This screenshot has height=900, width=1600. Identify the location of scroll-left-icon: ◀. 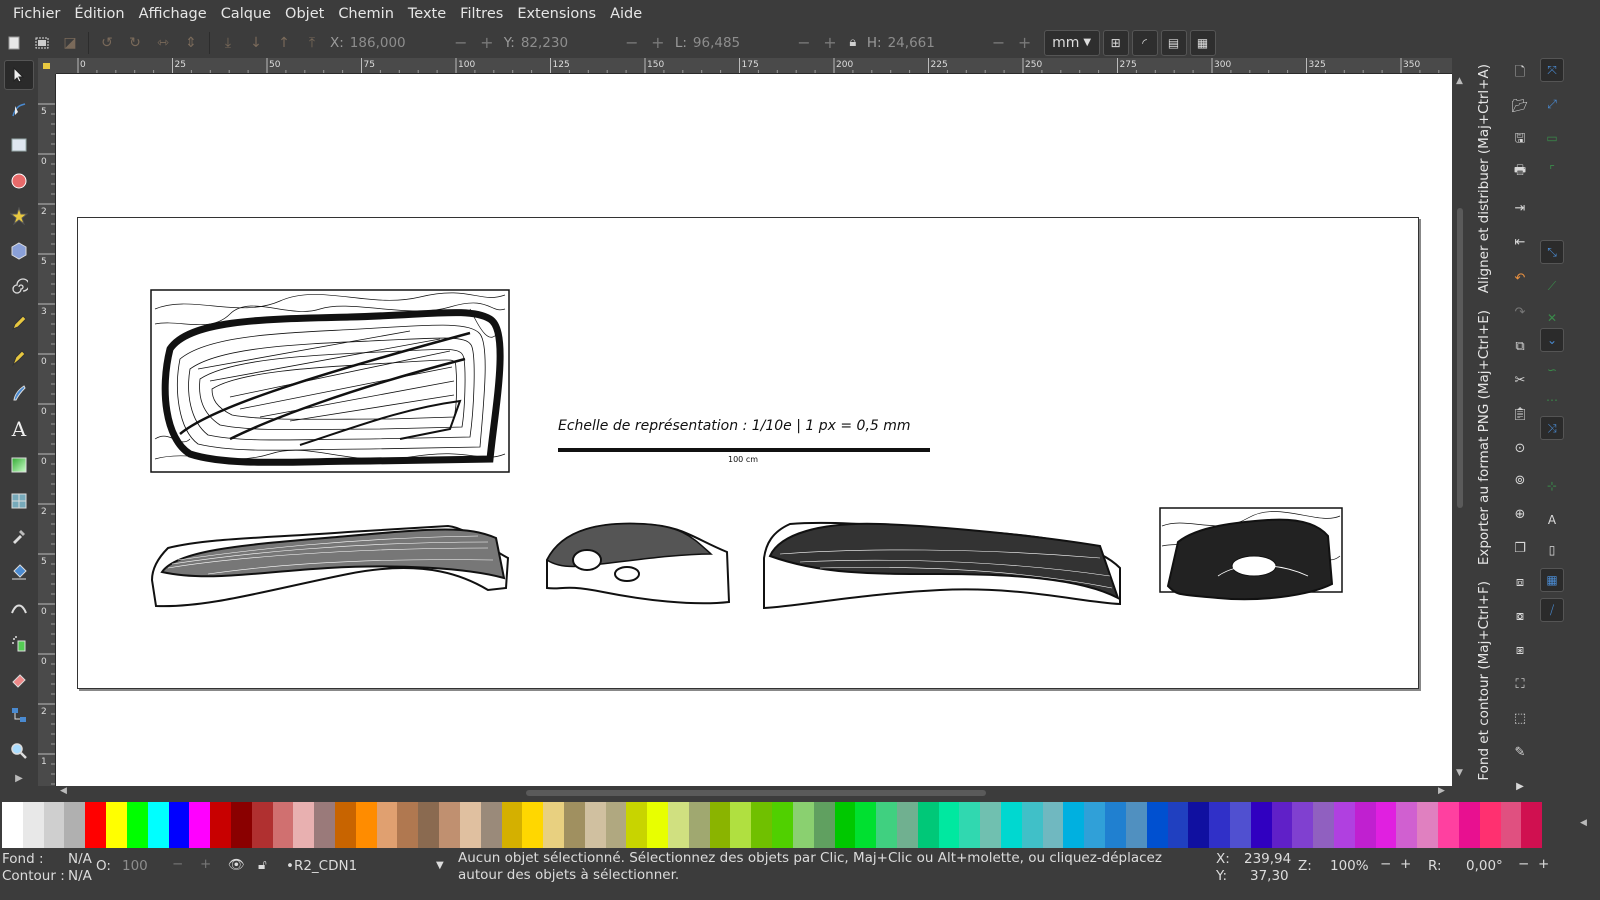
(63, 791).